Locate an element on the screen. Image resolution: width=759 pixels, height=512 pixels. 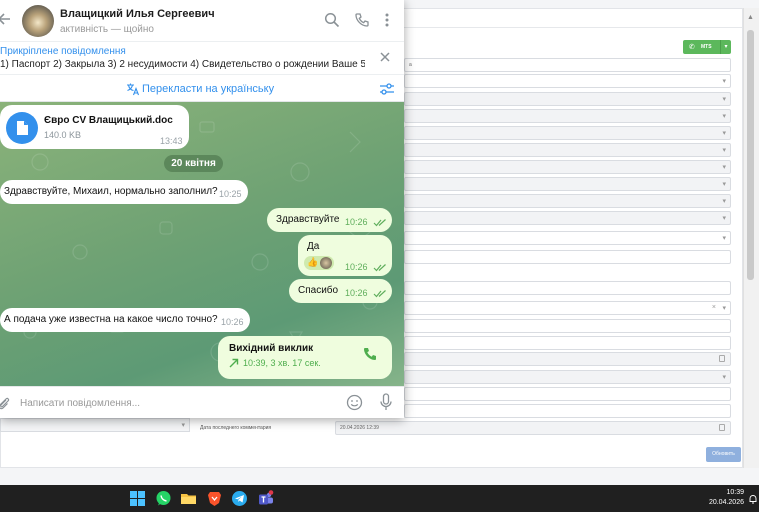
crm-date-field is located at coordinates (567, 359).